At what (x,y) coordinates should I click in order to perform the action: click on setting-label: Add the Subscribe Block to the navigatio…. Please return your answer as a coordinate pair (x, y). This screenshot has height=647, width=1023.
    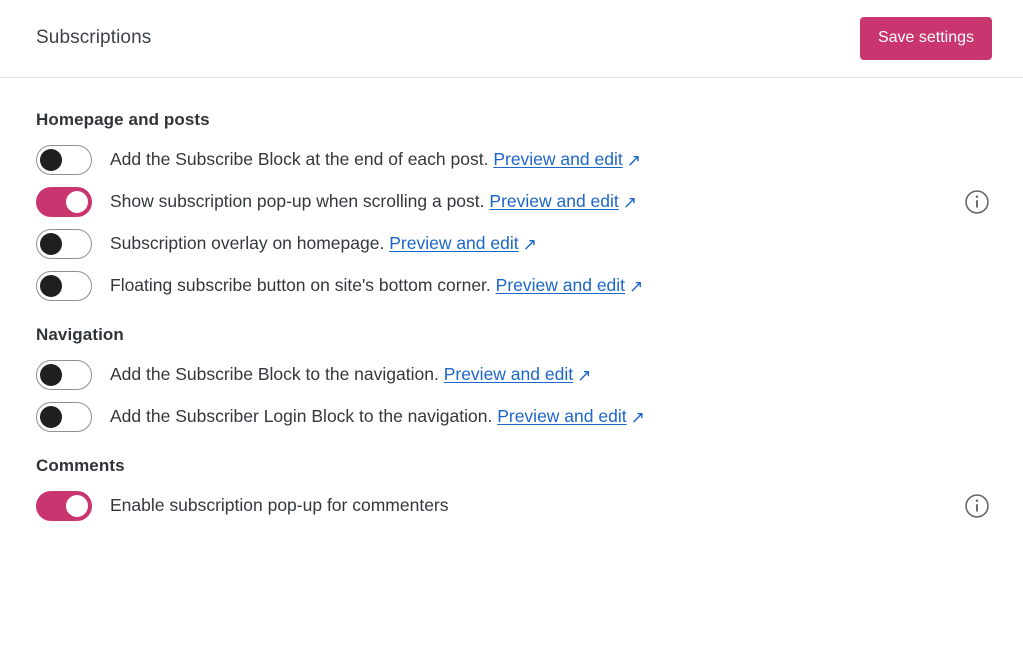
    Looking at the image, I should click on (350, 375).